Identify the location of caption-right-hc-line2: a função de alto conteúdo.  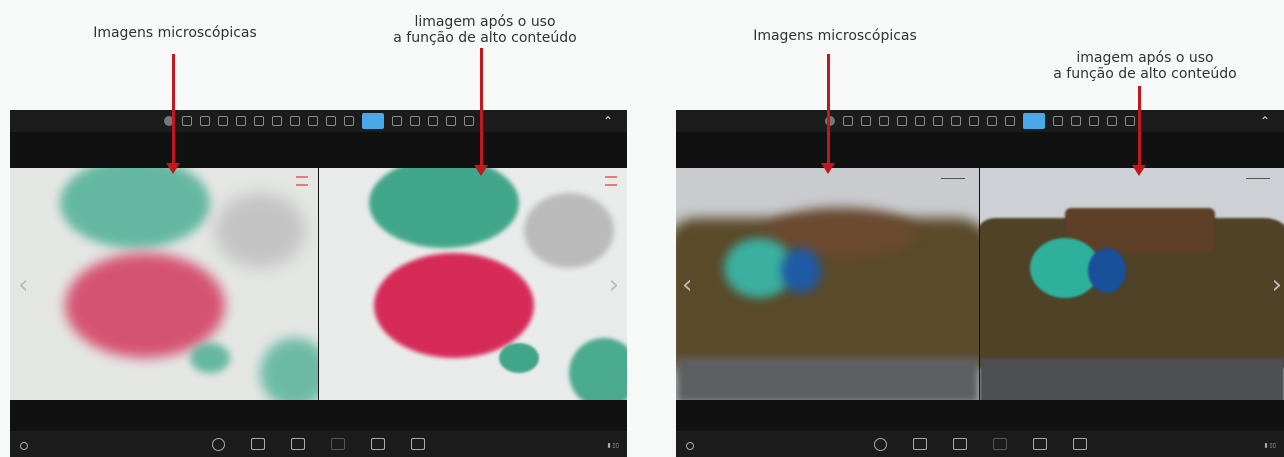
(1145, 74).